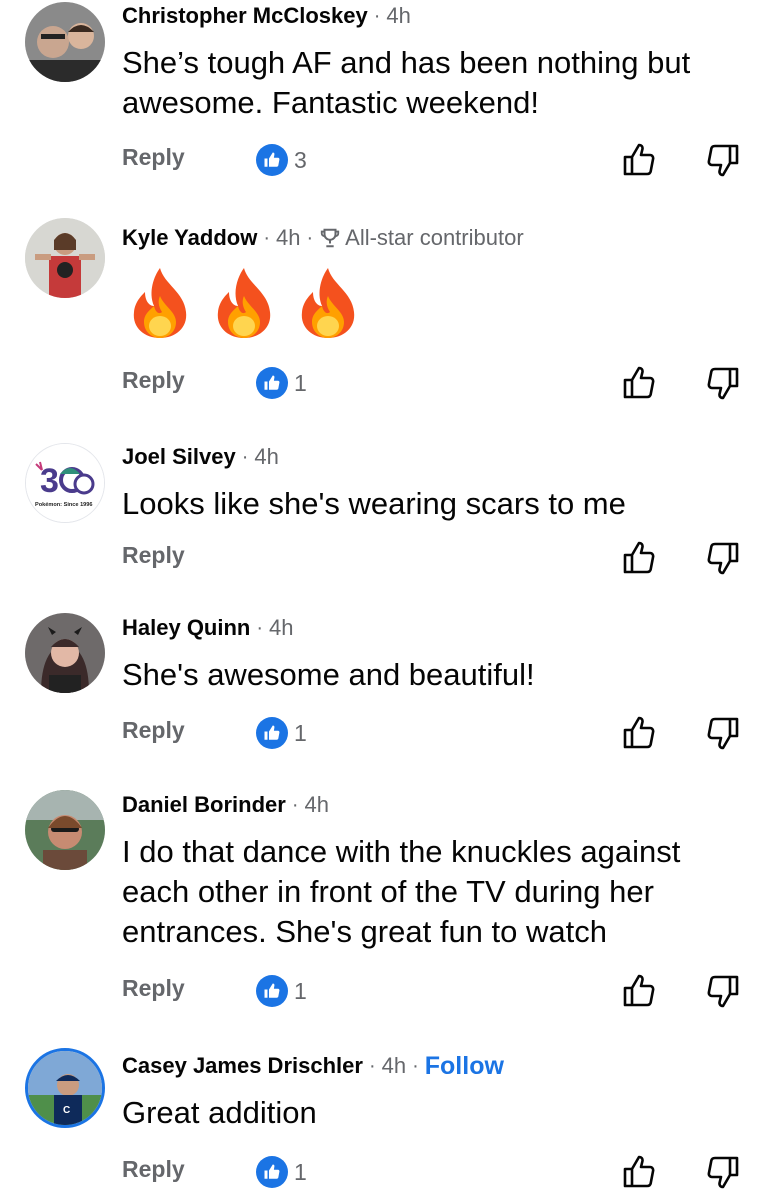 The width and height of the screenshot is (775, 1200). What do you see at coordinates (186, 628) in the screenshot?
I see `author-name: Haley Quinn` at bounding box center [186, 628].